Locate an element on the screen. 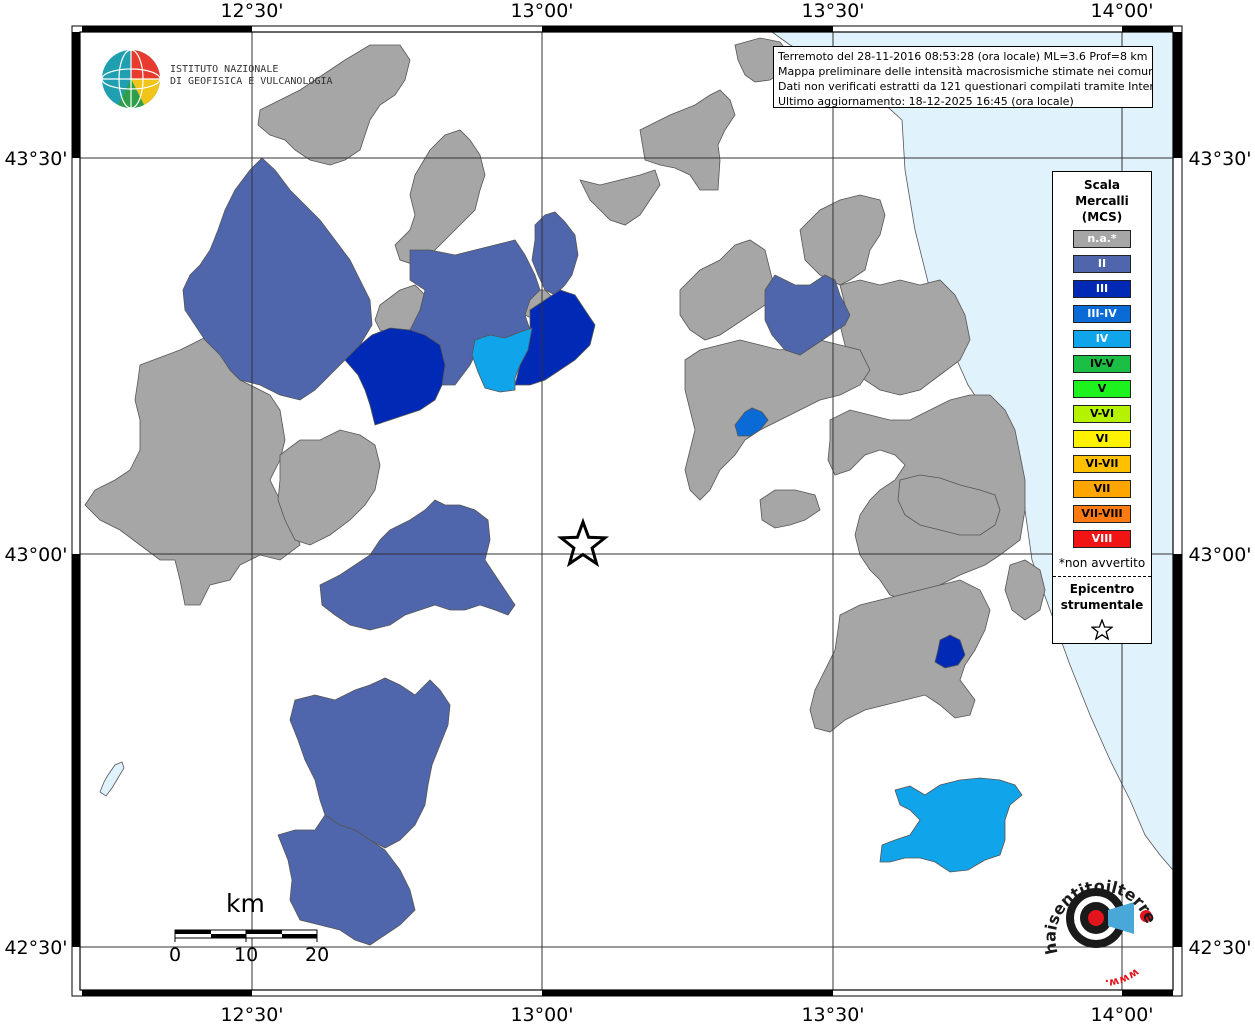 The image size is (1255, 1024). haisentito-logo: haisentitoilterremoto.it www. is located at coordinates (1098, 923).